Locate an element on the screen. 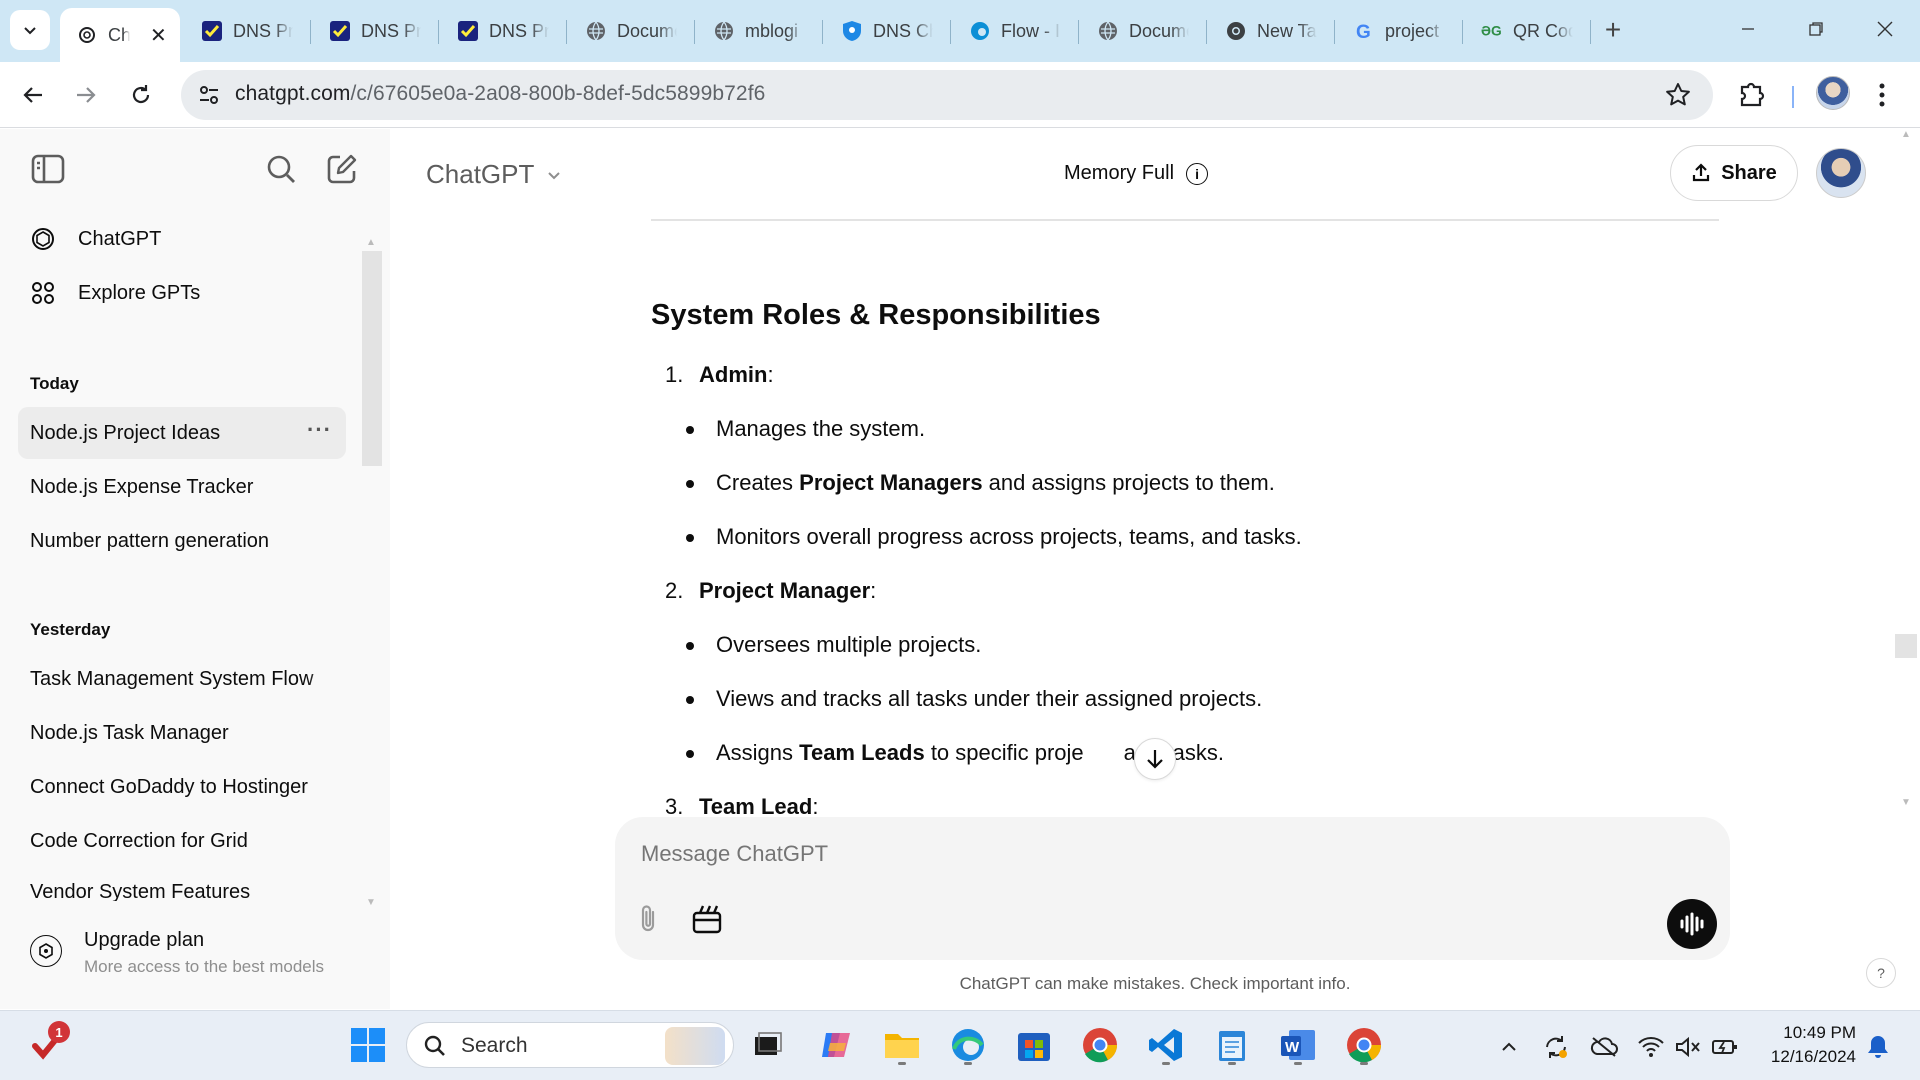 The height and width of the screenshot is (1080, 1920). vscode-icon is located at coordinates (1165, 1045).